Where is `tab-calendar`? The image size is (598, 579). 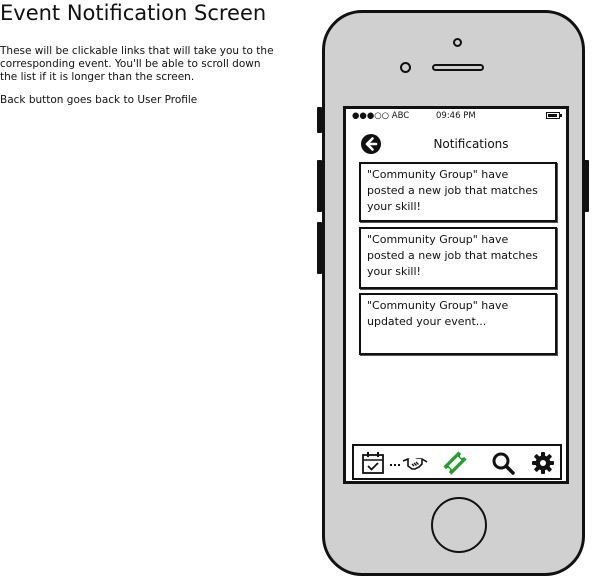
tab-calendar is located at coordinates (373, 463).